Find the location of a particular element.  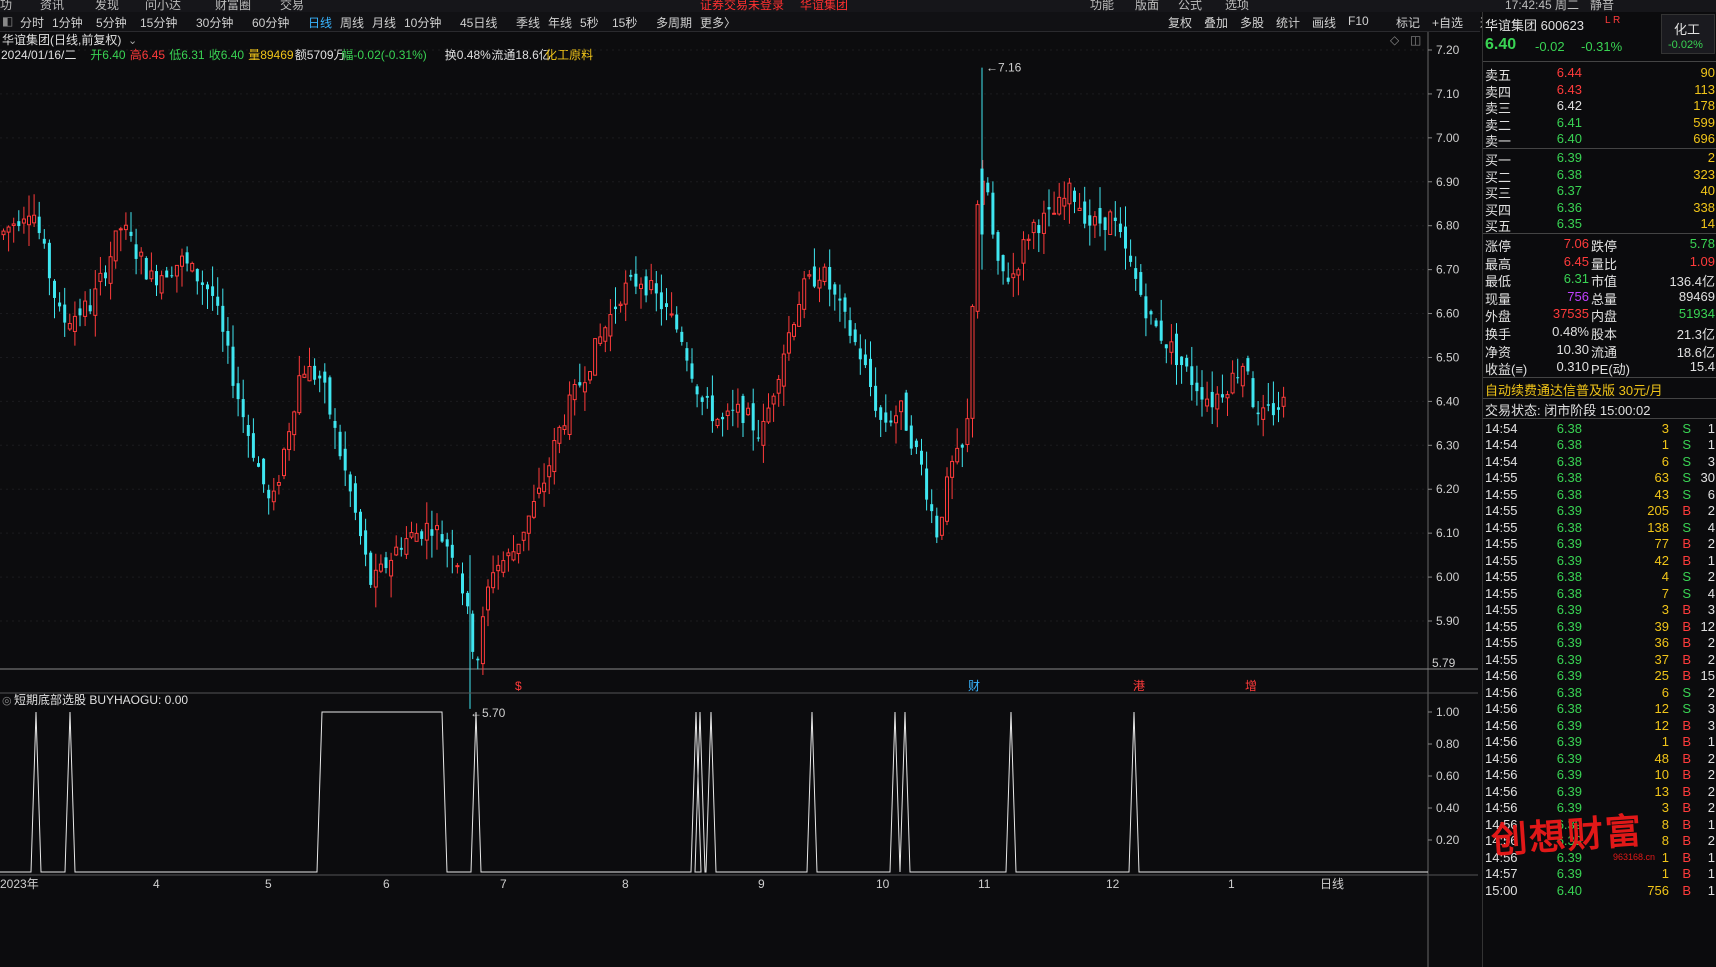

chart-tool-button: 复权 is located at coordinates (1180, 22).